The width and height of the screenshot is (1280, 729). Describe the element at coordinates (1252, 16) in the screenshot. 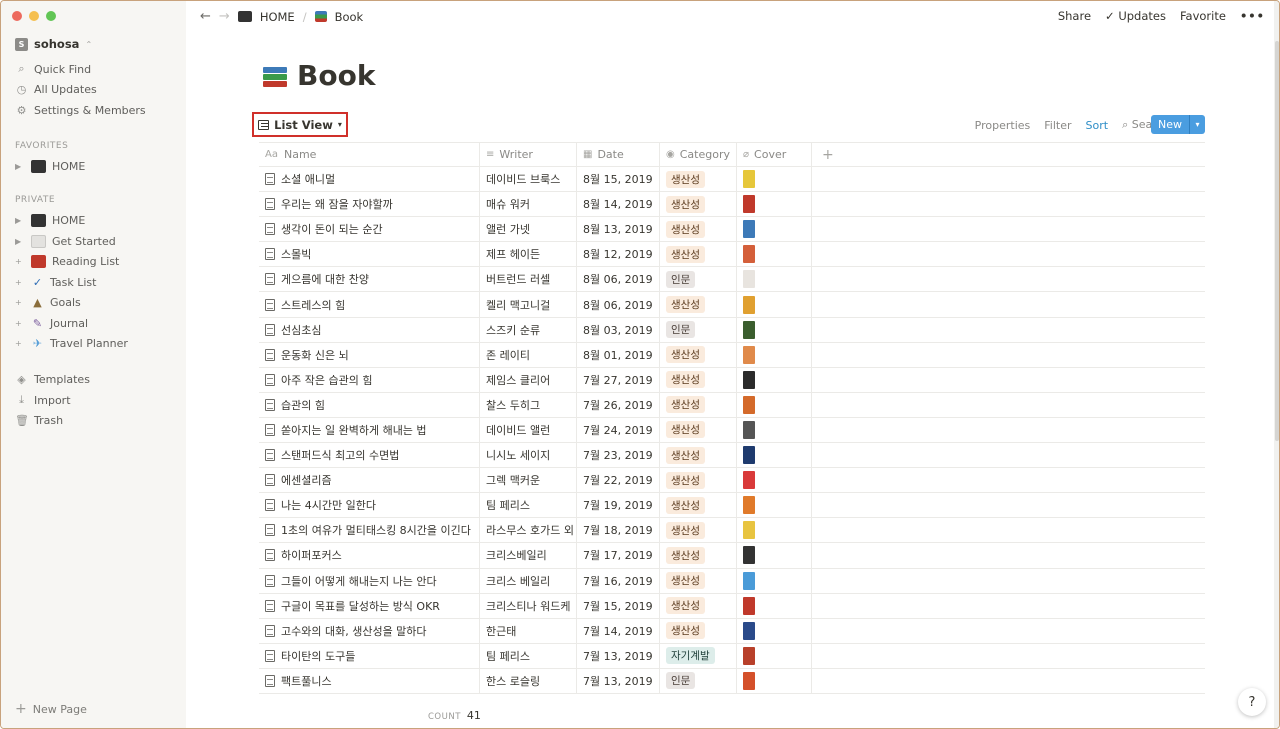

I see `more-options-icon: •••` at that location.